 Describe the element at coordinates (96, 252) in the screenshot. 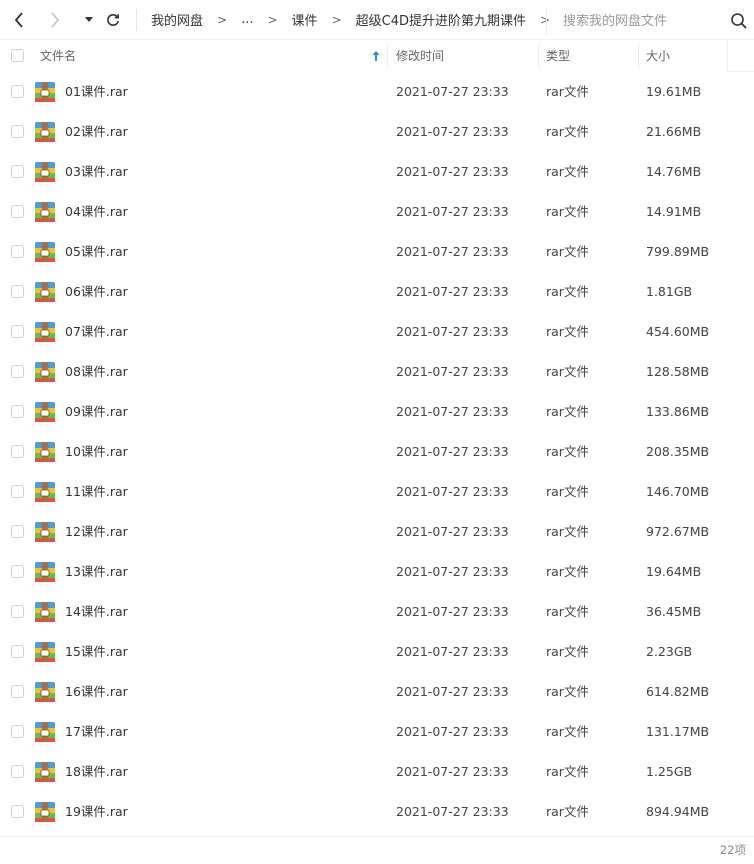

I see `file-name: 05课件.rar` at that location.